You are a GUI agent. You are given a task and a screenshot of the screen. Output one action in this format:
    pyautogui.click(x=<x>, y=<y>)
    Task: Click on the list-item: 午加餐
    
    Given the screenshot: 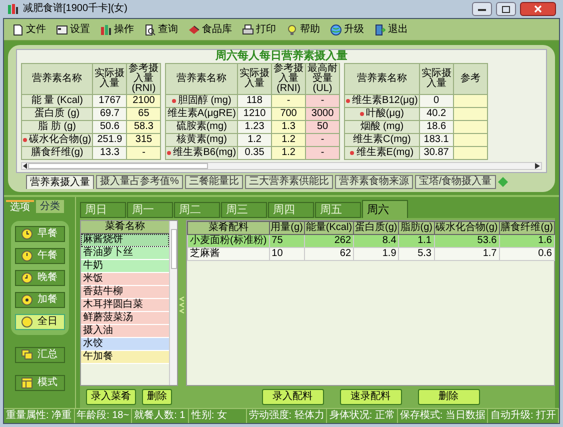 What is the action you would take?
    pyautogui.click(x=125, y=357)
    